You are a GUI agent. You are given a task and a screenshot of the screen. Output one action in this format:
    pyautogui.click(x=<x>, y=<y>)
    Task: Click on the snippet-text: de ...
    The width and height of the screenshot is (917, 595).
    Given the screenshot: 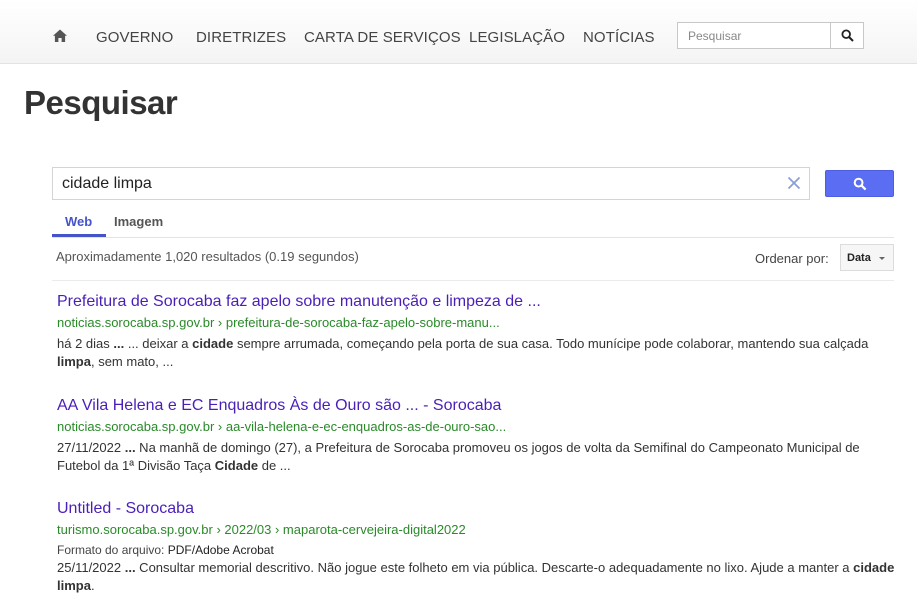 What is the action you would take?
    pyautogui.click(x=274, y=465)
    